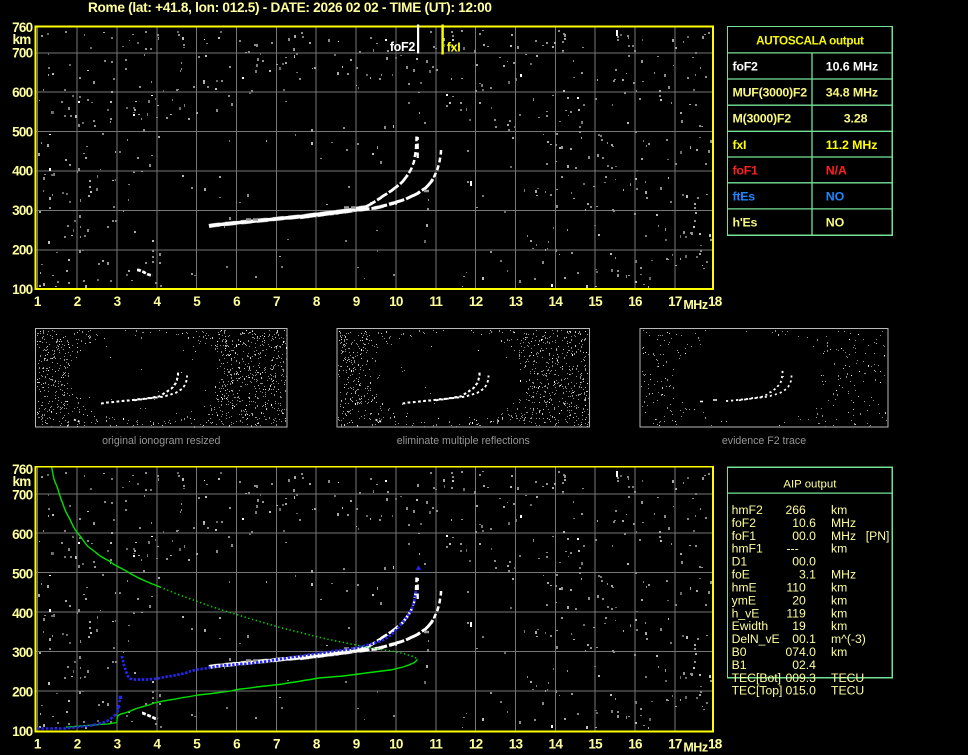 The image size is (968, 755). I want to click on svg-text: B1, so click(739, 665).